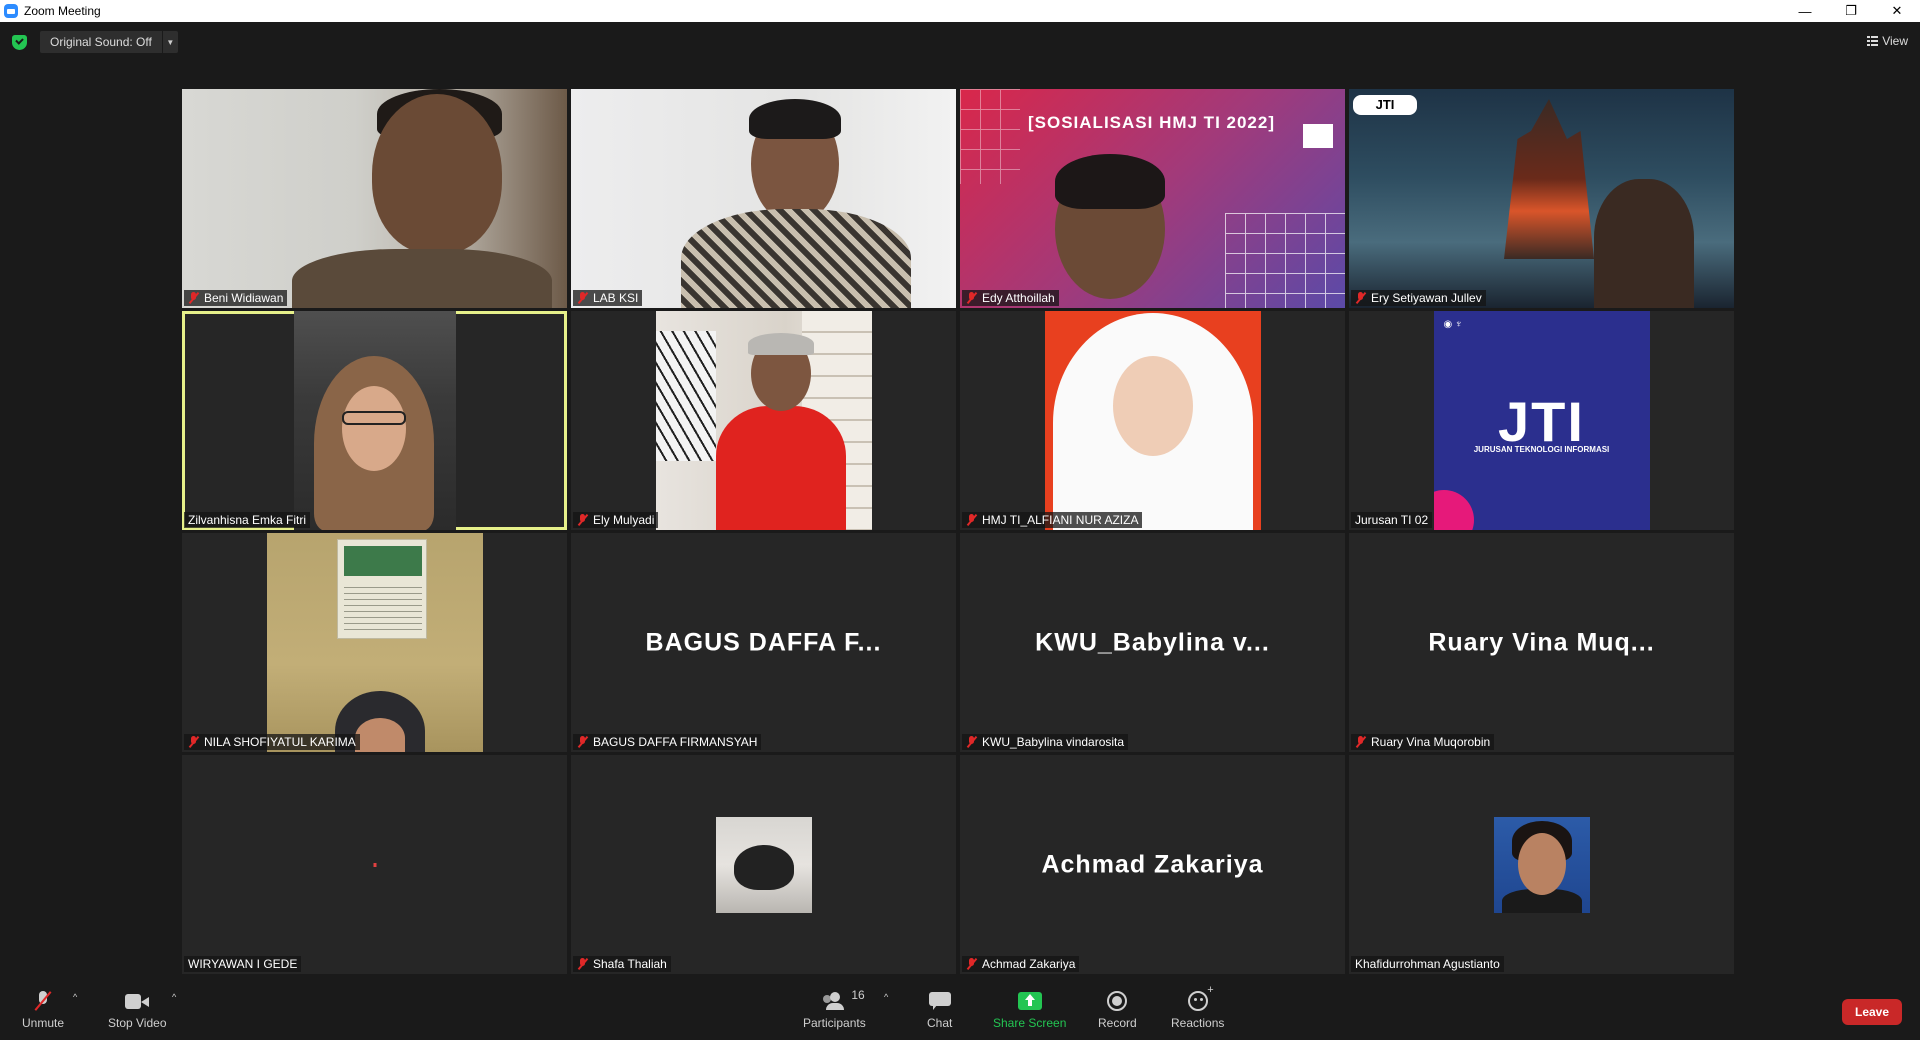 The image size is (1920, 1040). I want to click on reactions-button: Reactions, so click(1198, 1007).